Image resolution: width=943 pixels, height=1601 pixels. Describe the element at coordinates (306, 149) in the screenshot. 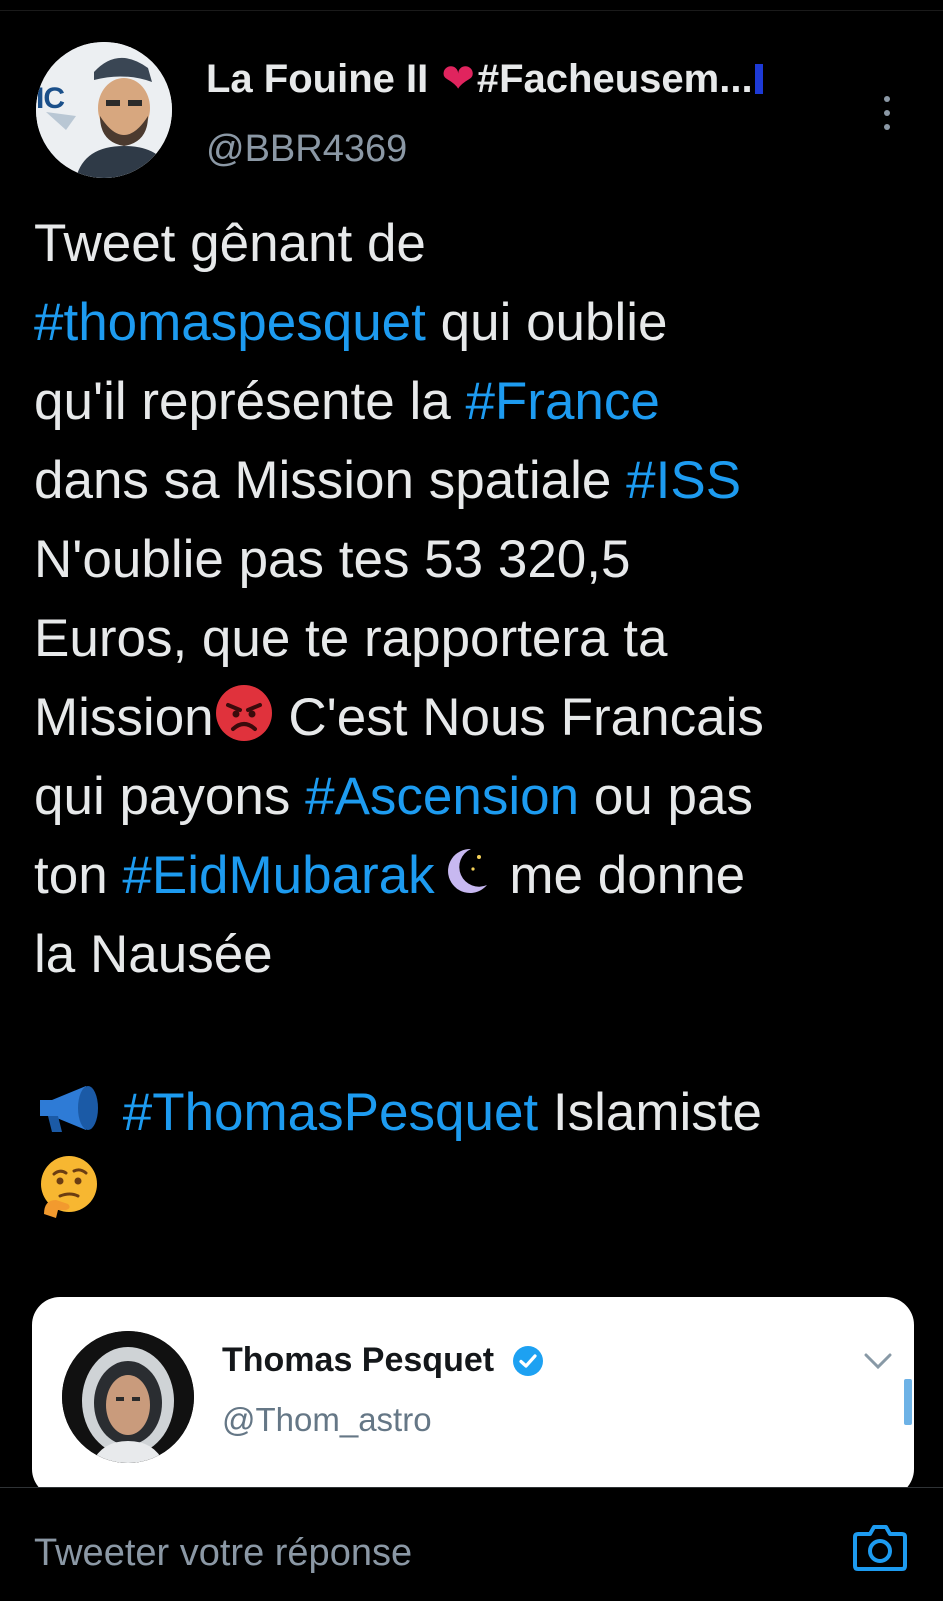

I see `author-handle: @BBR4369` at that location.